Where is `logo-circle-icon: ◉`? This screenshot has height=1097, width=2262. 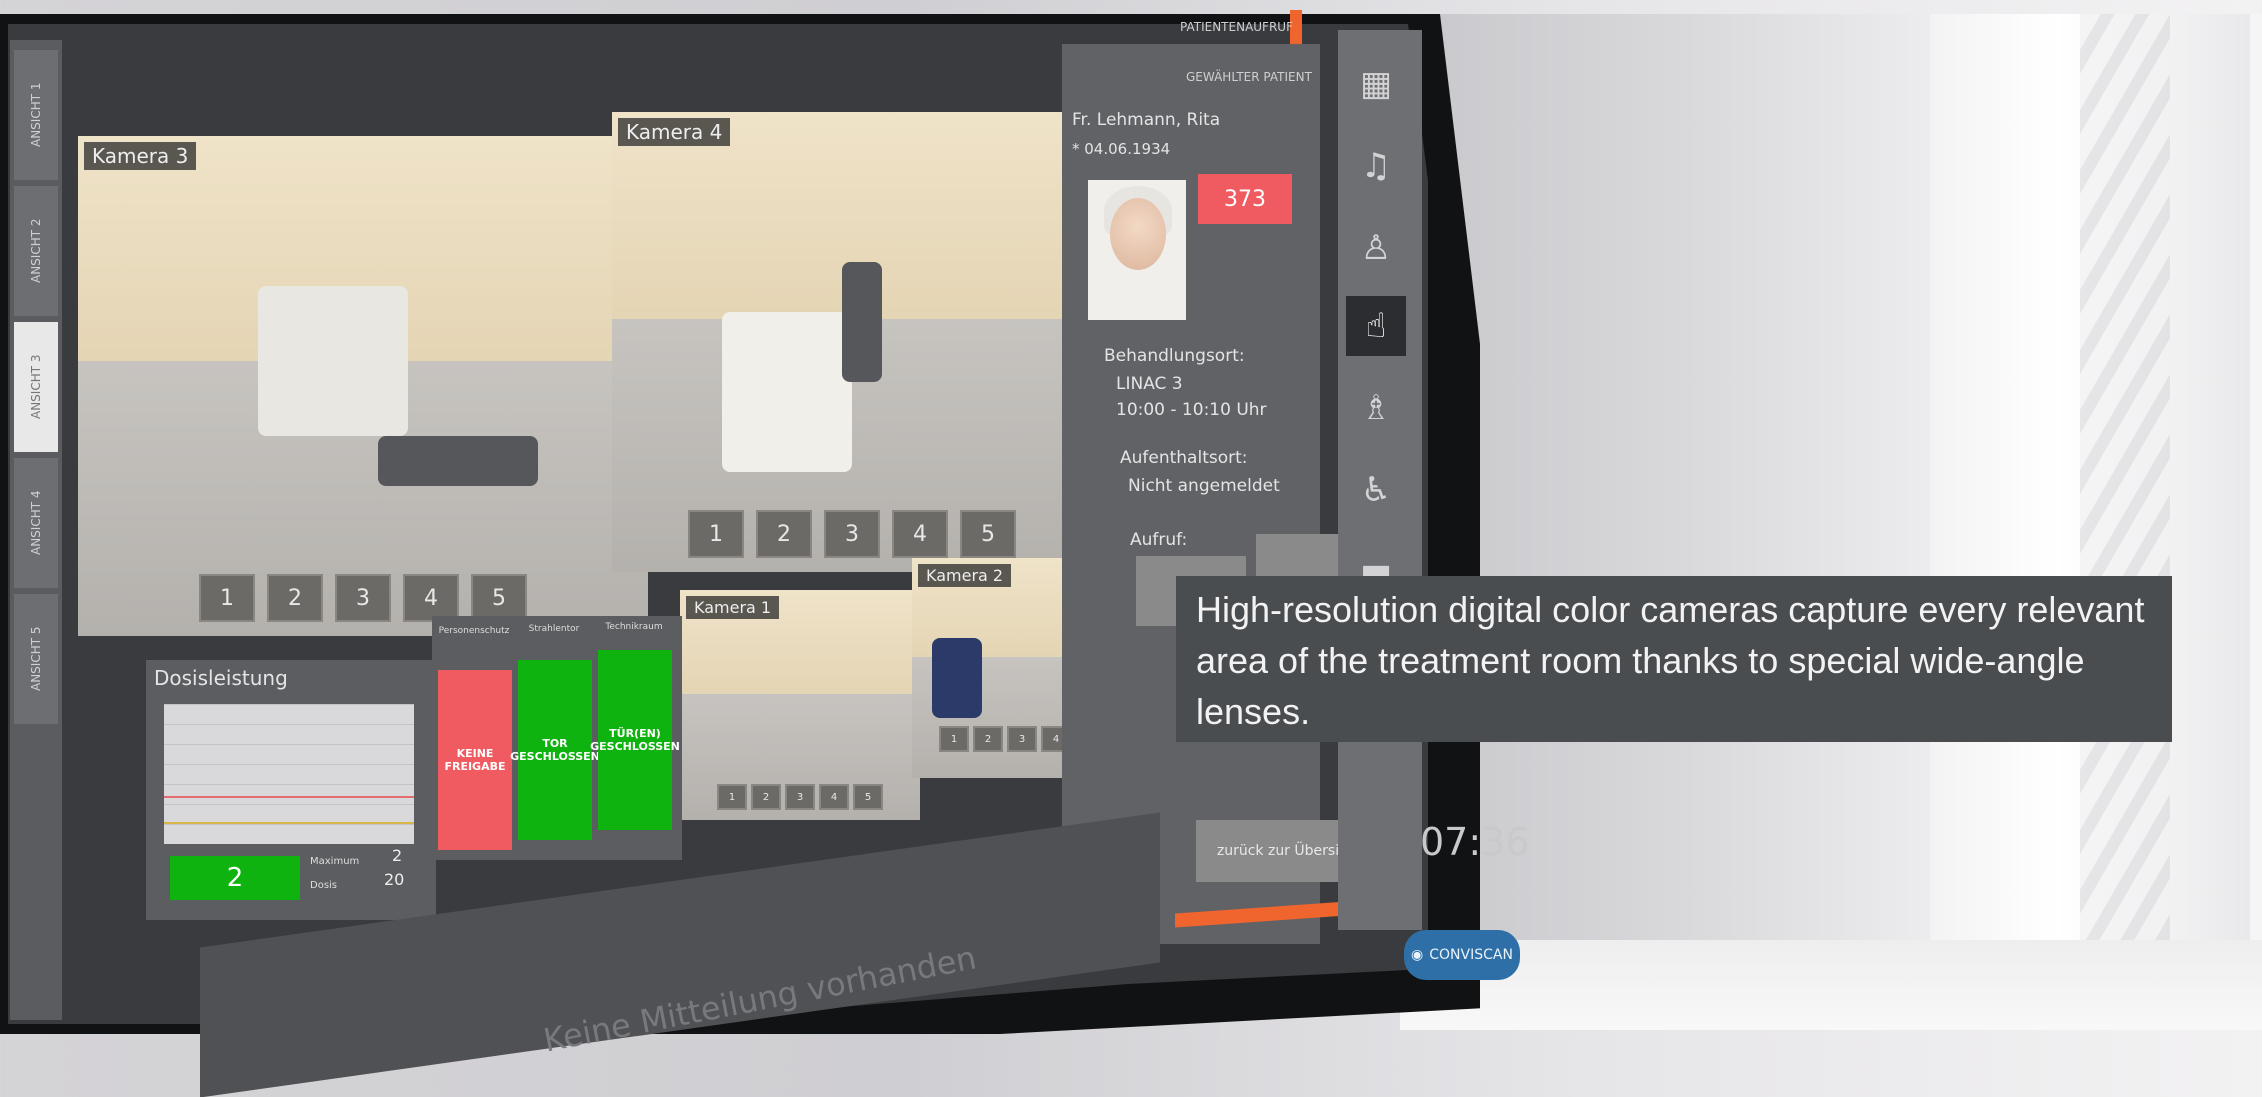 logo-circle-icon: ◉ is located at coordinates (1417, 955).